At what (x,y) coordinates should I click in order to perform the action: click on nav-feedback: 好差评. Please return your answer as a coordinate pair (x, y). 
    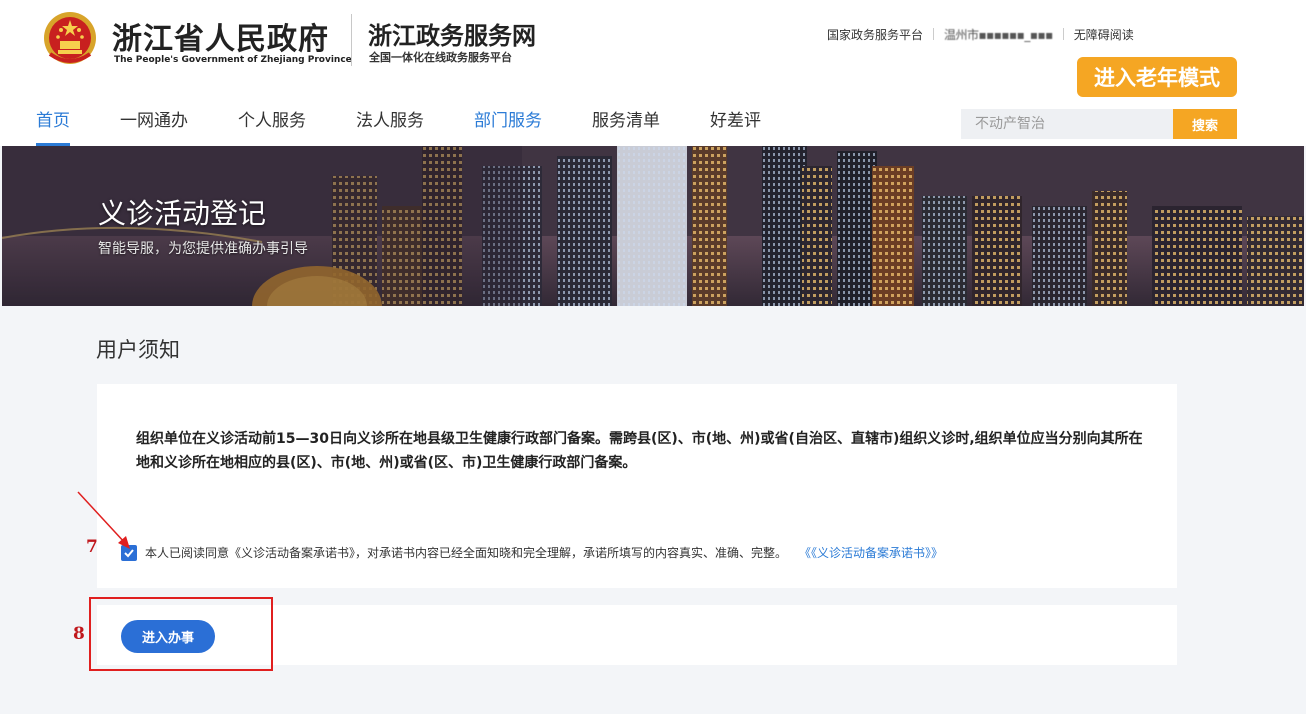
    Looking at the image, I should click on (735, 127).